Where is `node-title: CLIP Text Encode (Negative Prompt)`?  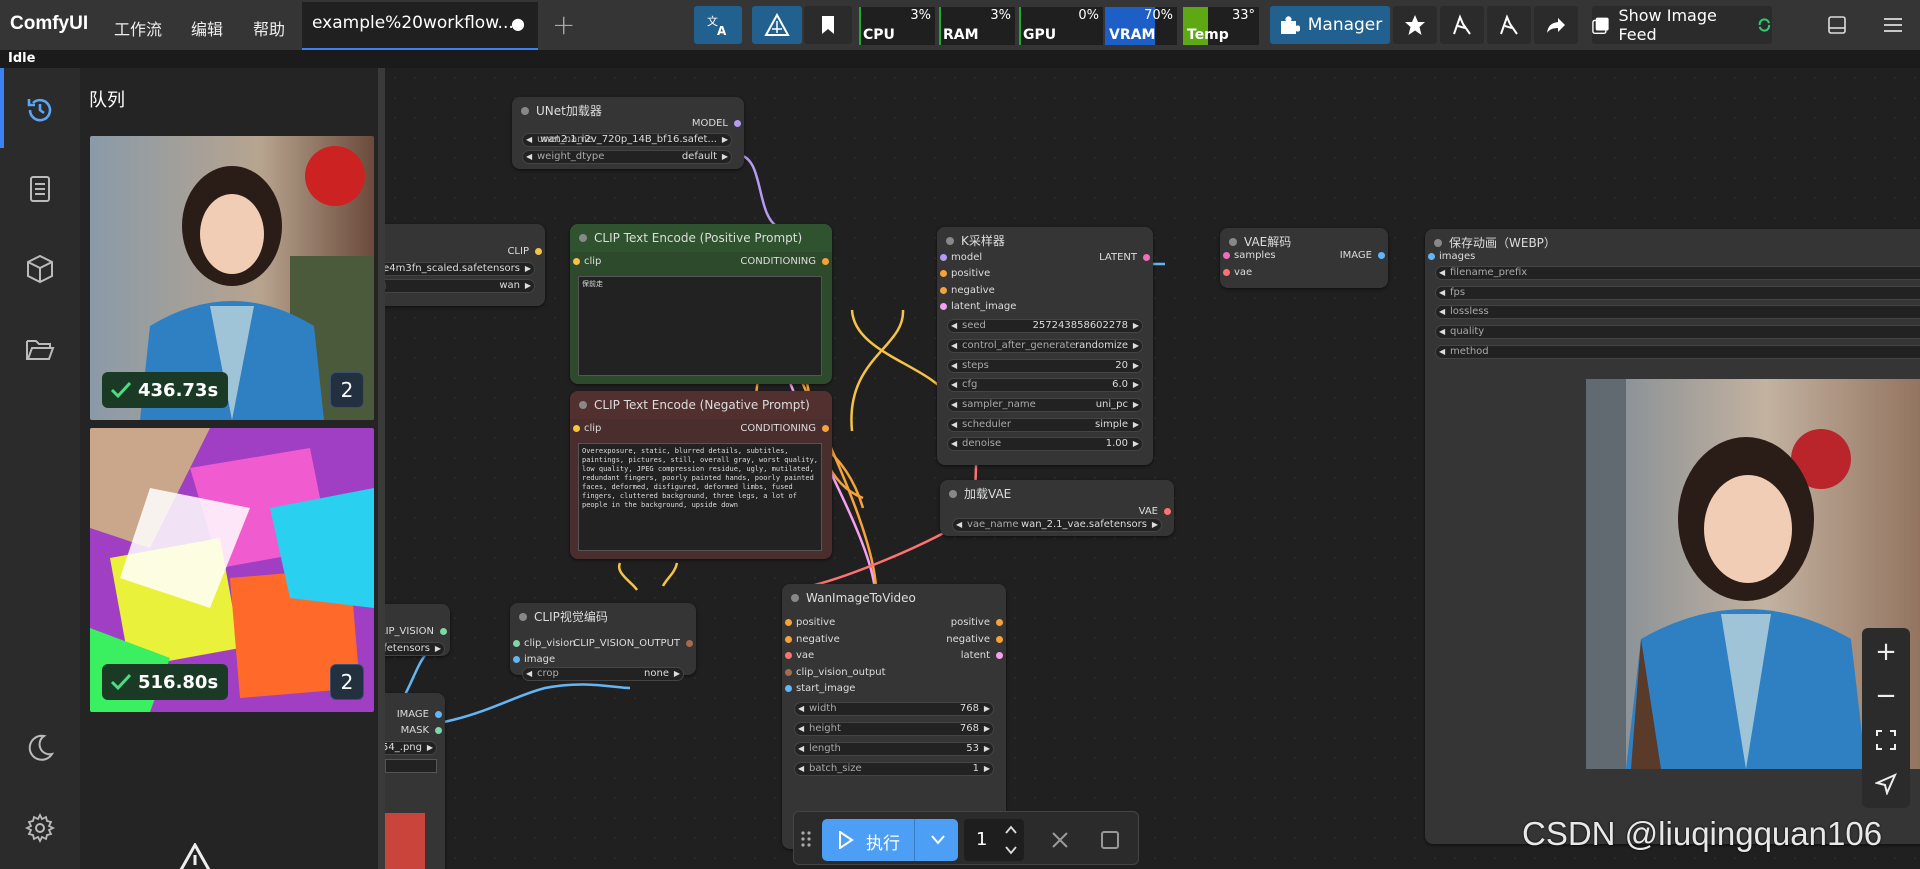
node-title: CLIP Text Encode (Negative Prompt) is located at coordinates (701, 405).